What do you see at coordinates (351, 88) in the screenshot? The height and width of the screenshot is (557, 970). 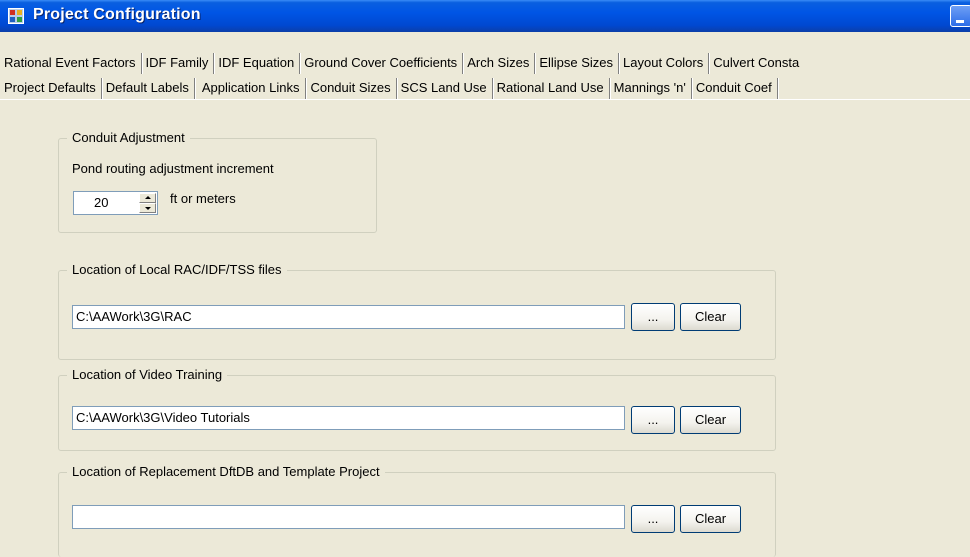 I see `tab-conduit-sizes: Conduit Sizes` at bounding box center [351, 88].